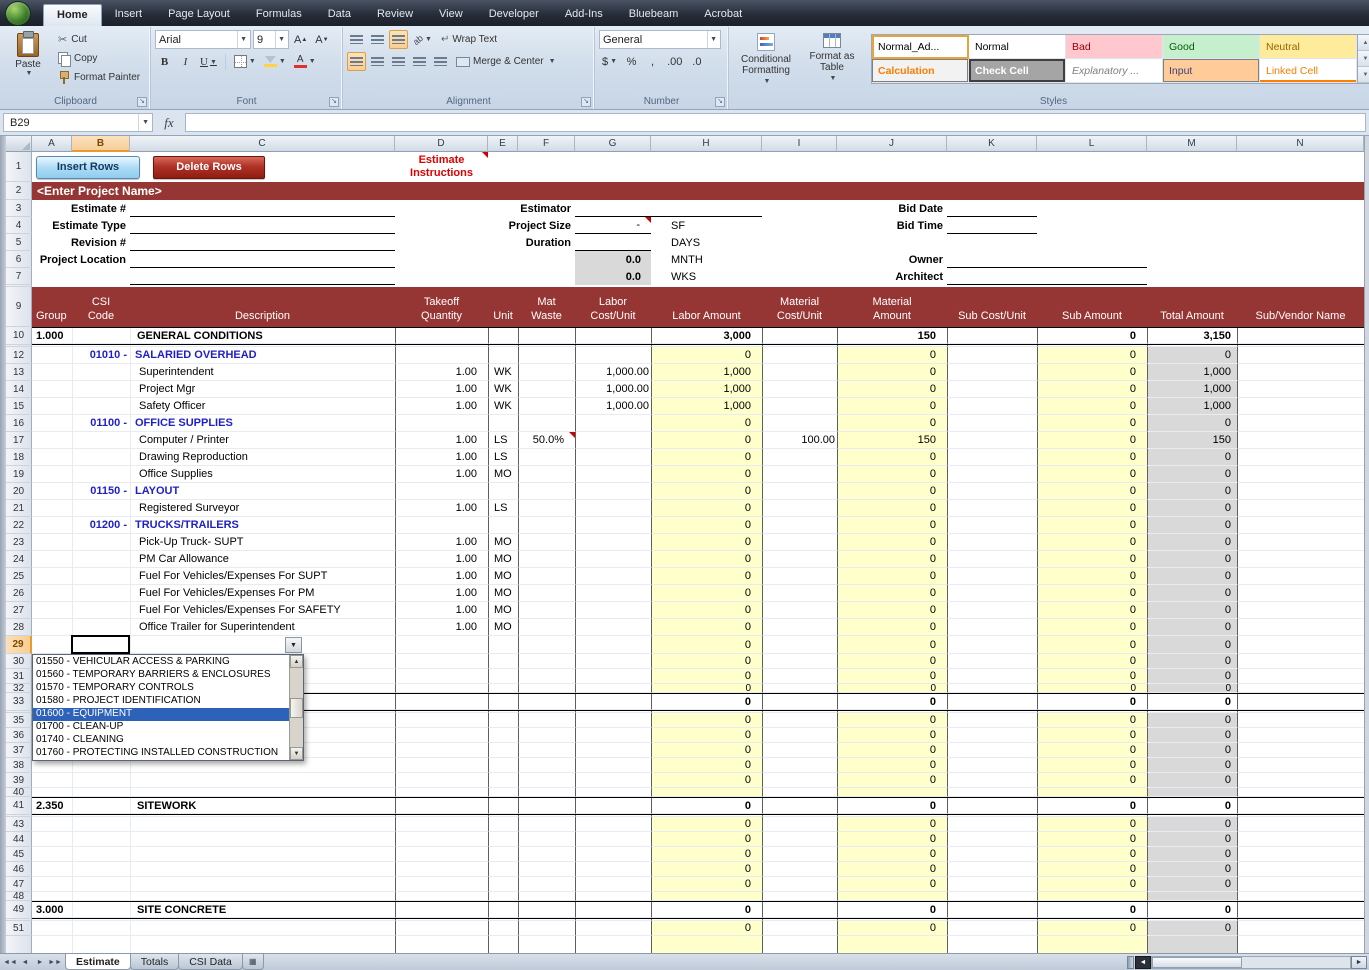 The width and height of the screenshot is (1369, 970). I want to click on cell-M15: 1,000, so click(1192, 406).